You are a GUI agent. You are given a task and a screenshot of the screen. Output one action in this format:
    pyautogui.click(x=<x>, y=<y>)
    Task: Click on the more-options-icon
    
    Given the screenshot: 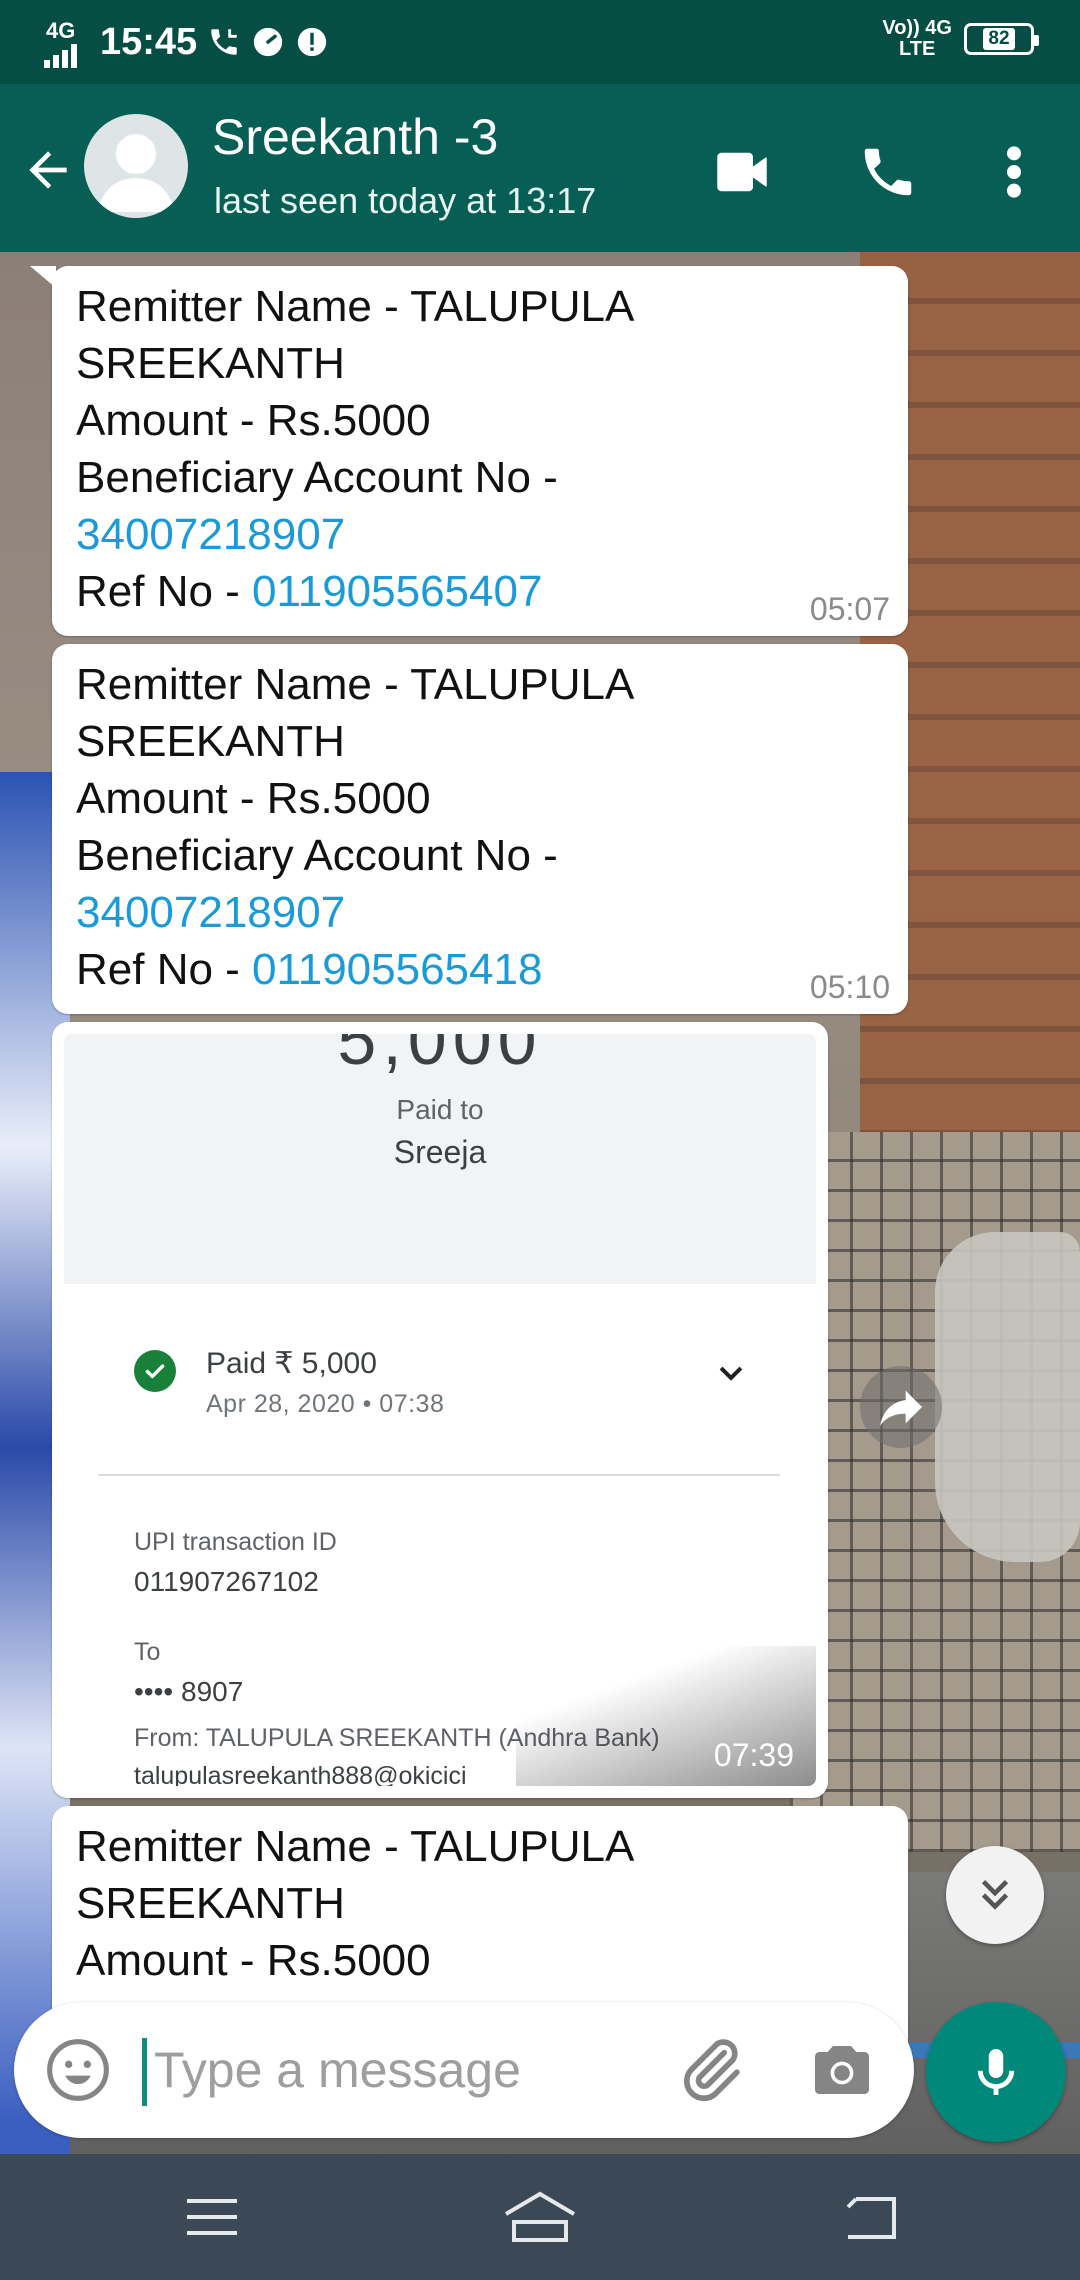 What is the action you would take?
    pyautogui.click(x=1014, y=172)
    